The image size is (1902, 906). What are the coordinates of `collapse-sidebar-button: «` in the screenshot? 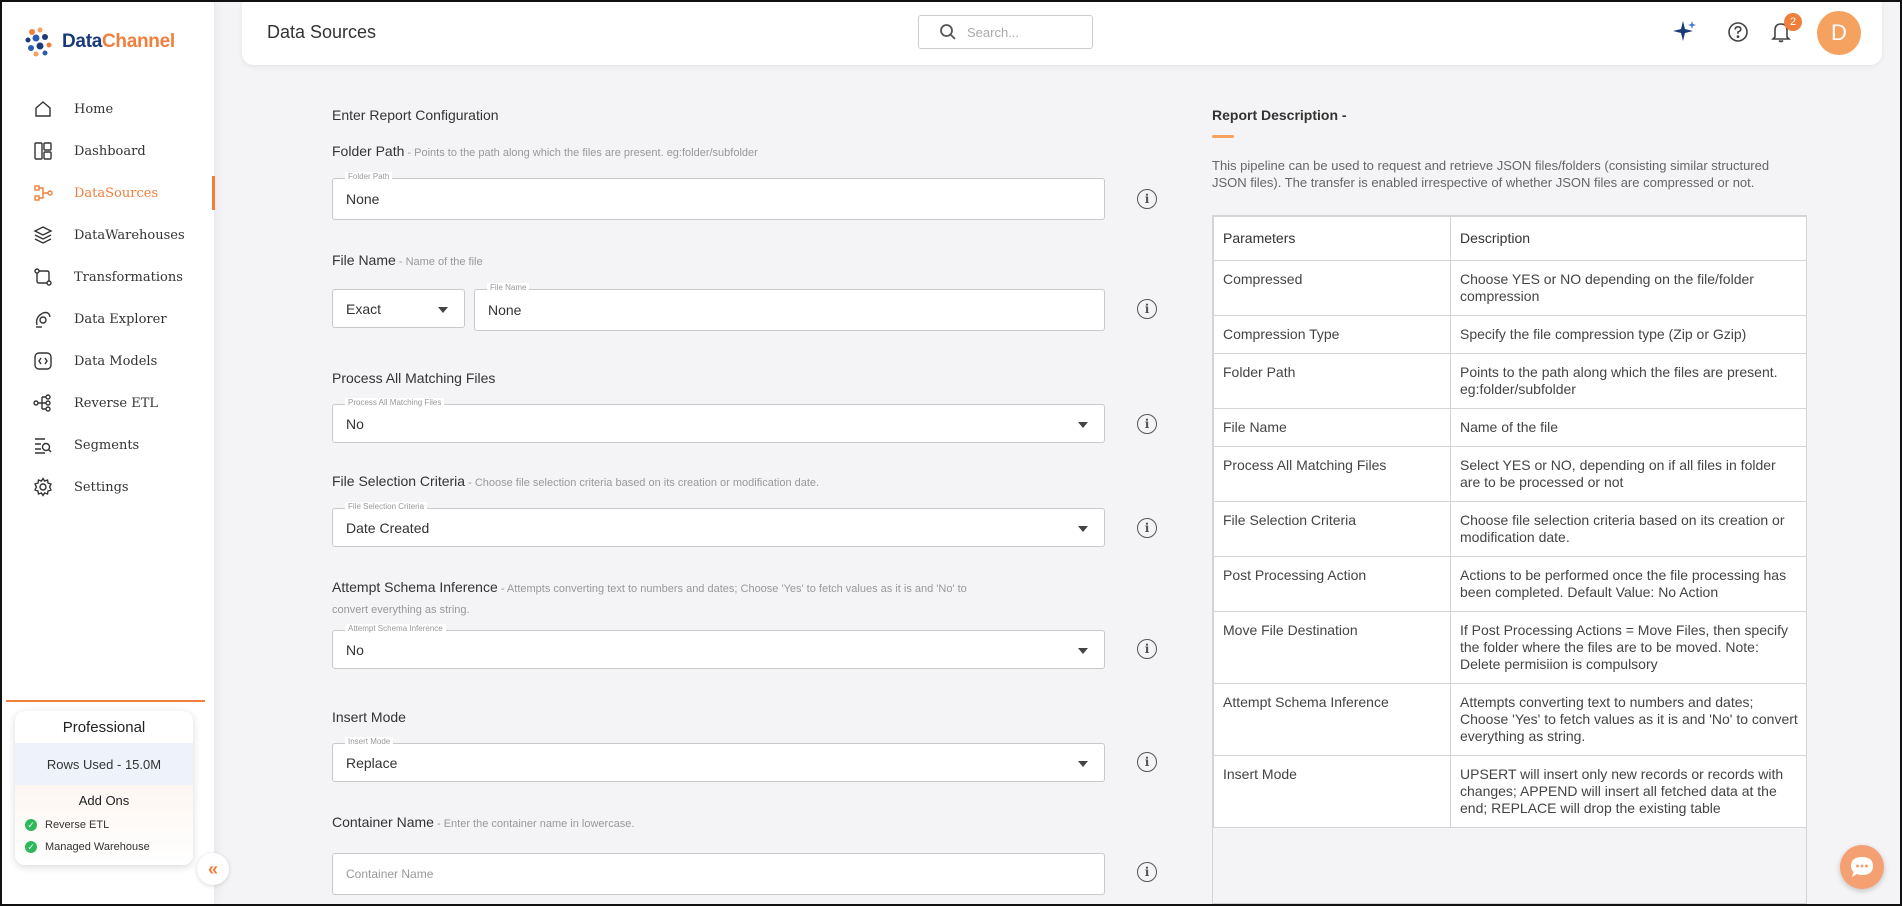 It's located at (213, 869).